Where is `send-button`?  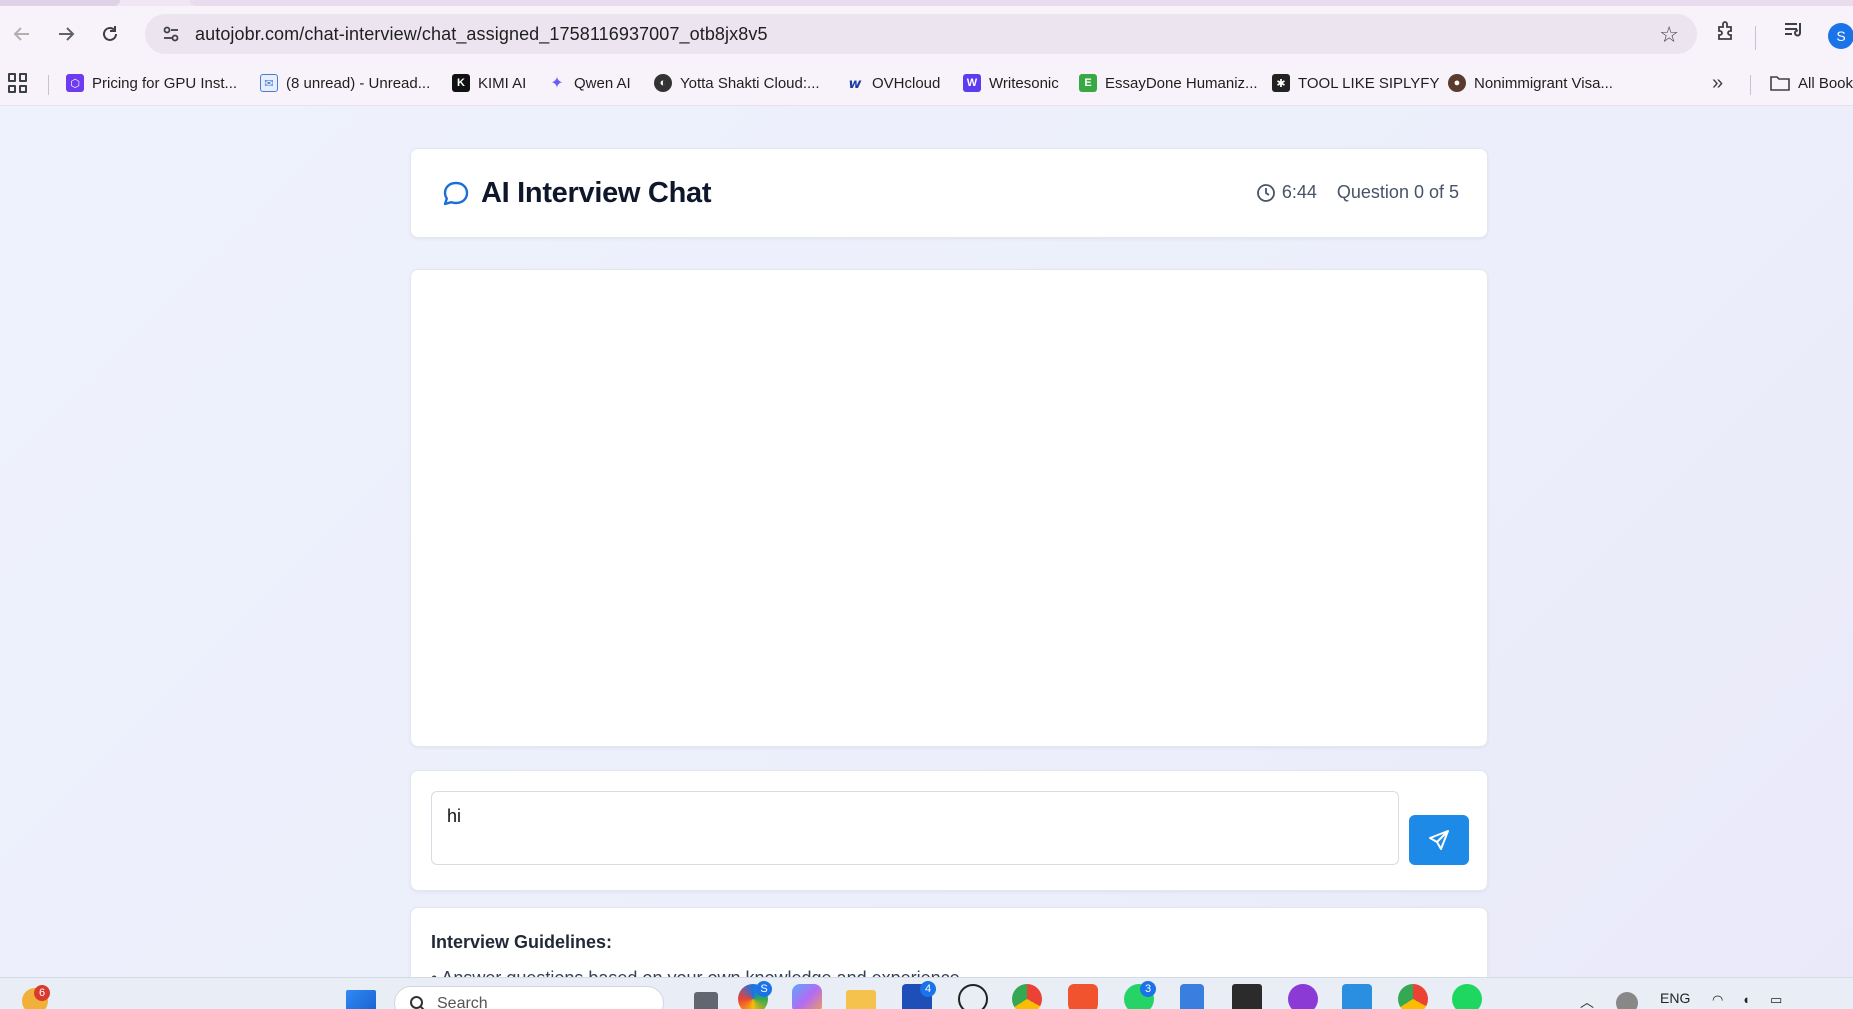 send-button is located at coordinates (1439, 840).